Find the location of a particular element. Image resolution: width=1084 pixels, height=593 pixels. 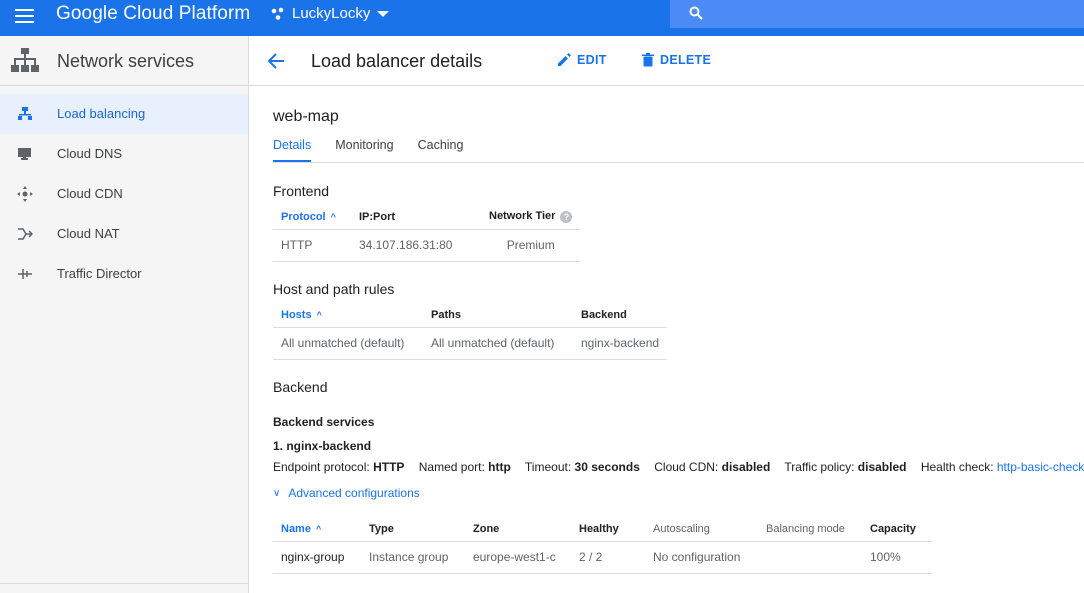

backend-title: Backend is located at coordinates (300, 387).